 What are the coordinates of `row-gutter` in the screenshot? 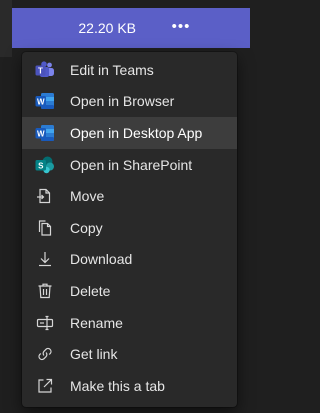 It's located at (6, 28).